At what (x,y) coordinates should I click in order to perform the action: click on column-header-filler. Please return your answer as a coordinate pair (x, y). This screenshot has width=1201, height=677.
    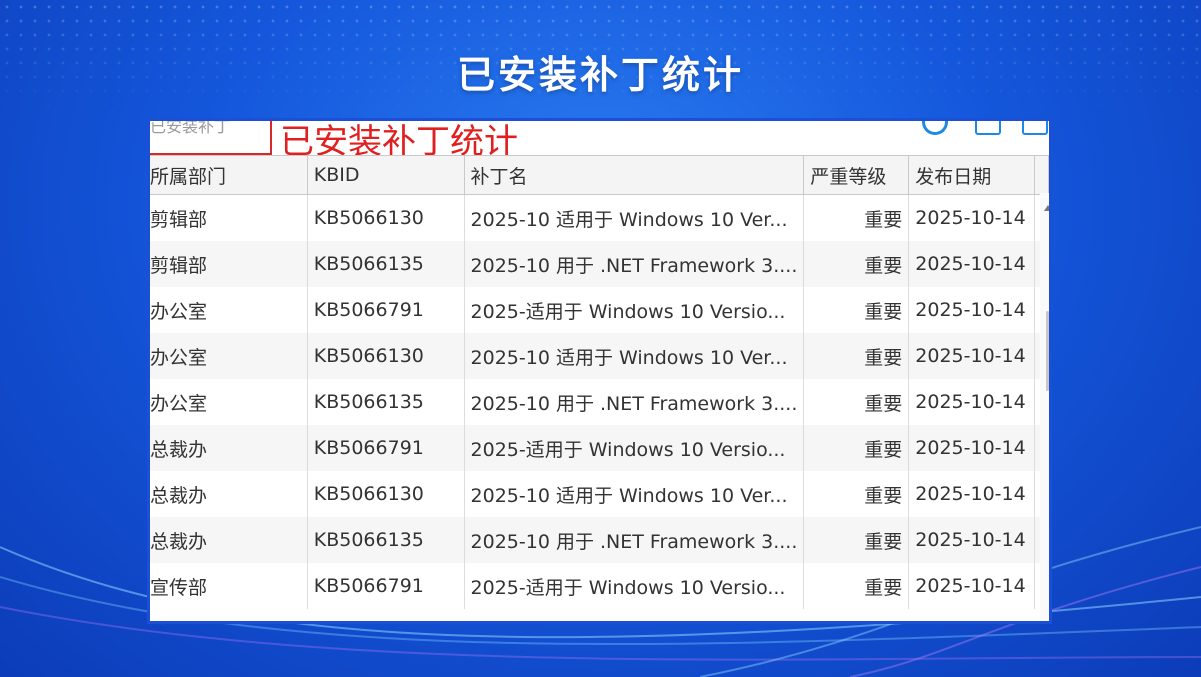
    Looking at the image, I should click on (1041, 175).